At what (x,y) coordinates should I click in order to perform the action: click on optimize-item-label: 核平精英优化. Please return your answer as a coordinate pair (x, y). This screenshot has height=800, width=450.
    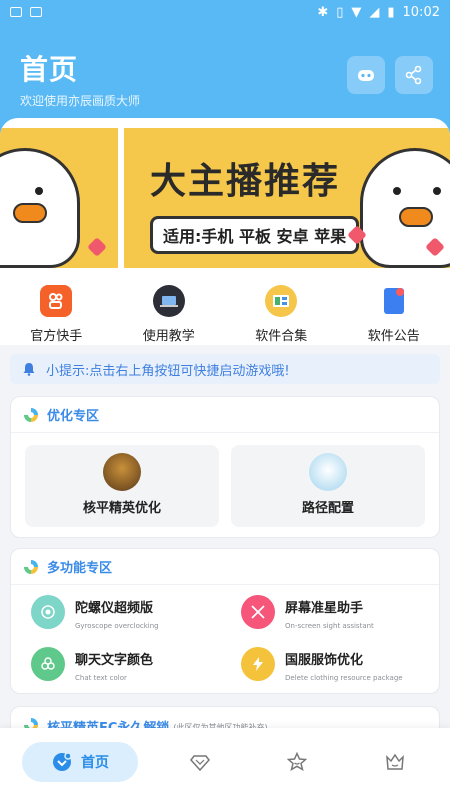
    Looking at the image, I should click on (121, 508).